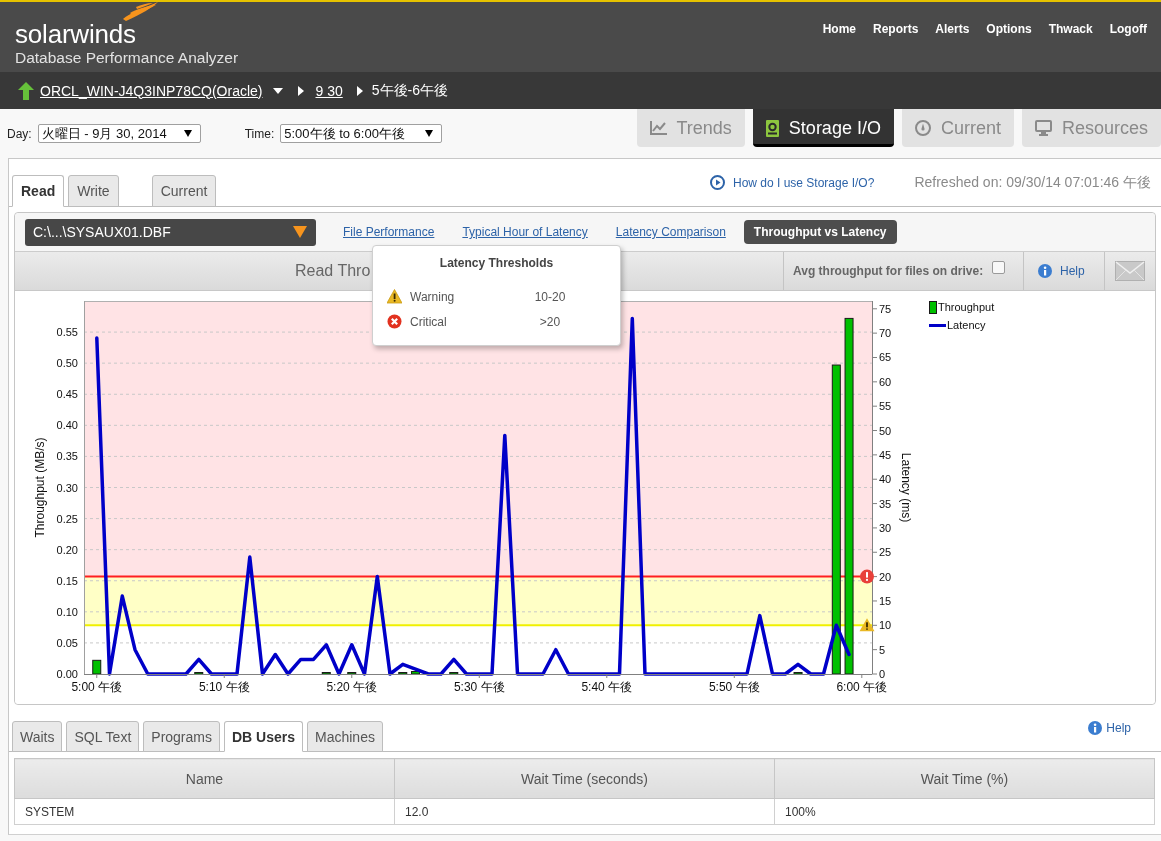 The width and height of the screenshot is (1161, 841). Describe the element at coordinates (1128, 47) in the screenshot. I see `nav-link: Logoff` at that location.